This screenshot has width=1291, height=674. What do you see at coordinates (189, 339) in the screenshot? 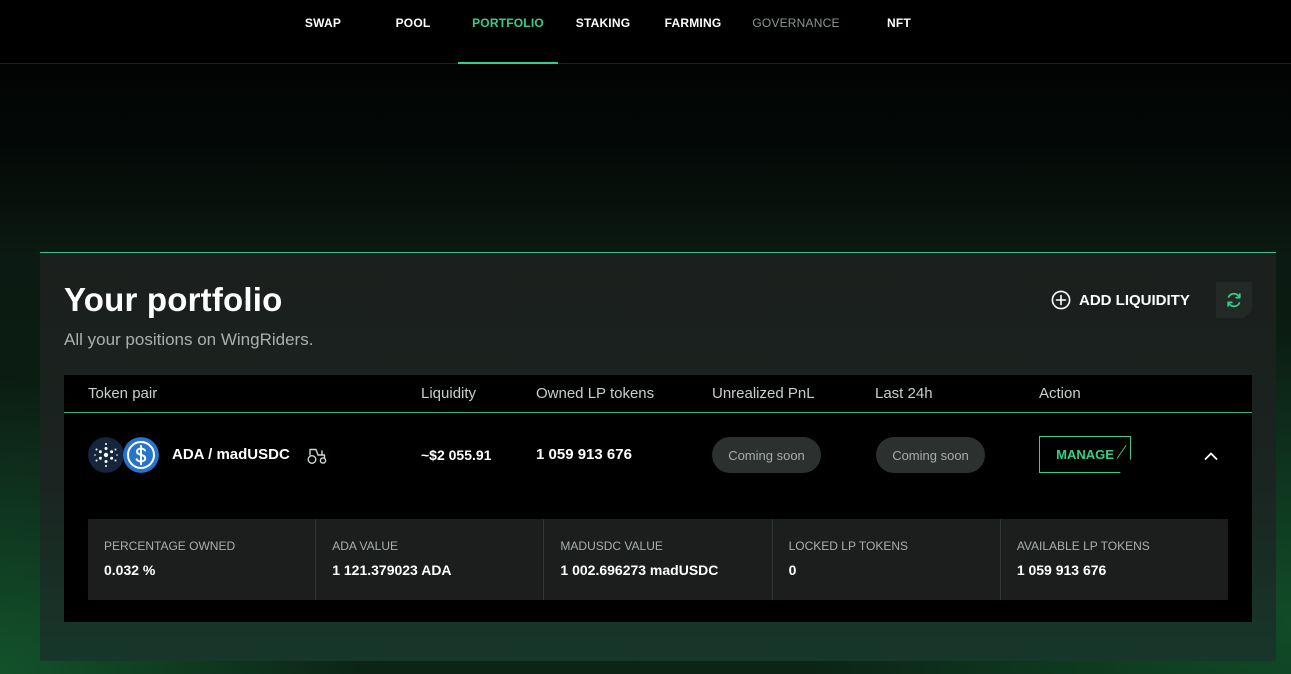
I see `page-subtitle: All your positions on WingRiders.` at bounding box center [189, 339].